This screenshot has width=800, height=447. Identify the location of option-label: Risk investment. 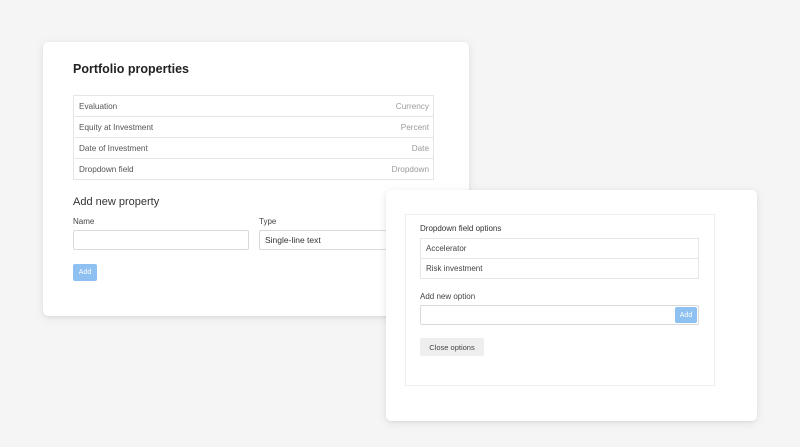
(454, 268).